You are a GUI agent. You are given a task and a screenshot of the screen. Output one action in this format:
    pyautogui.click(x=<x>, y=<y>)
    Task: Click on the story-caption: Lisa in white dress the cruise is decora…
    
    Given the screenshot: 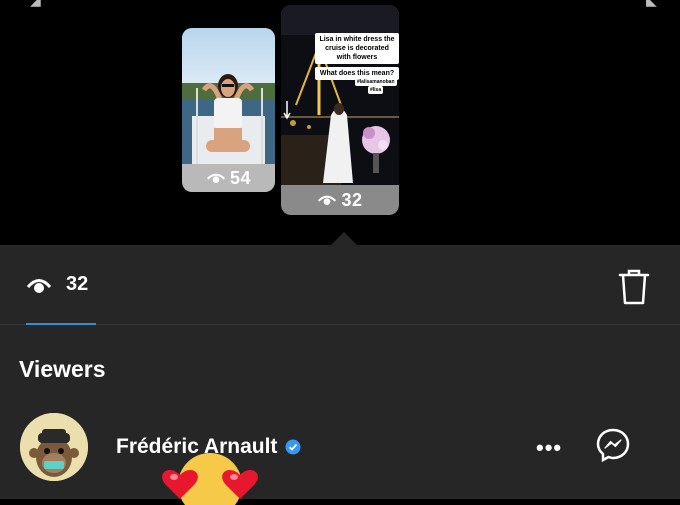 What is the action you would take?
    pyautogui.click(x=357, y=48)
    